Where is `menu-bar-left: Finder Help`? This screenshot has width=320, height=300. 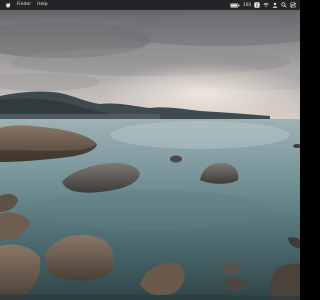
menu-bar-left: Finder Help is located at coordinates (27, 5).